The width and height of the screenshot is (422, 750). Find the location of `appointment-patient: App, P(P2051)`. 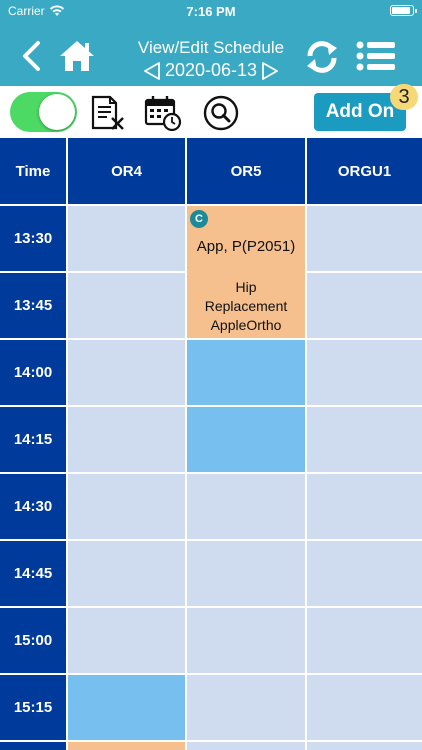

appointment-patient: App, P(P2051) is located at coordinates (246, 246).